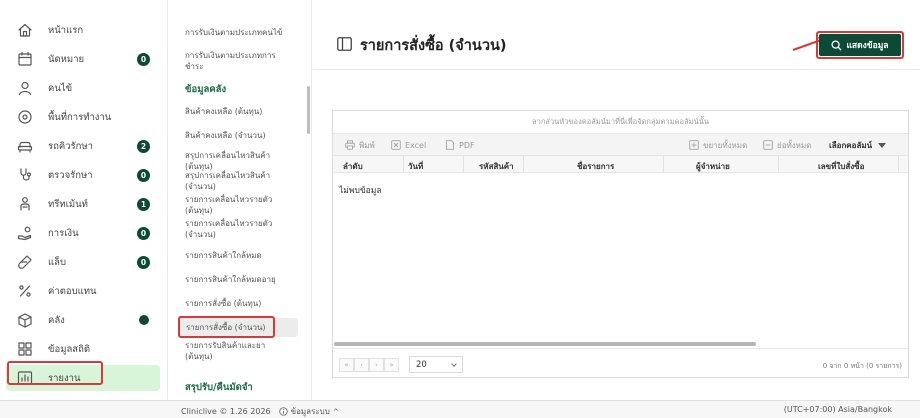 This screenshot has width=920, height=418. I want to click on choose-columns-dropdown: เลือกคอลัมน์, so click(858, 145).